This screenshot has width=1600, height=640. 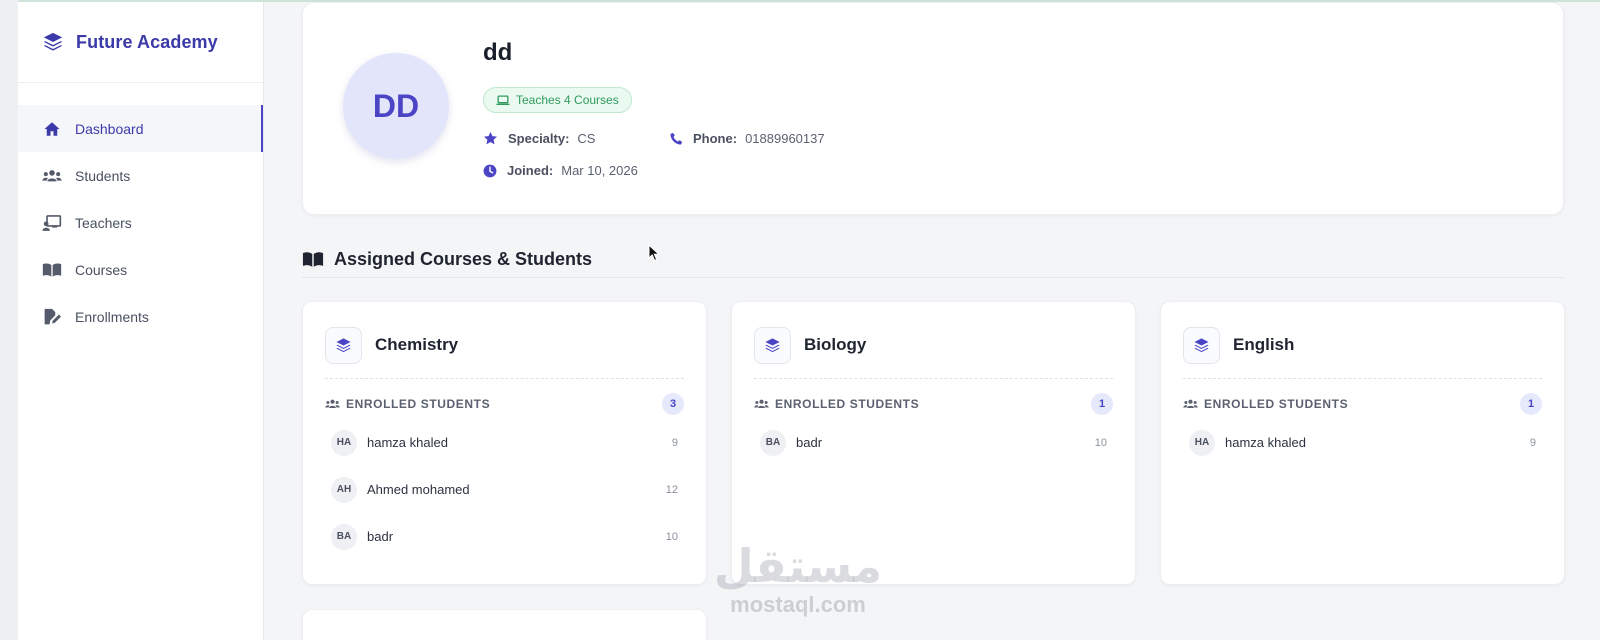 What do you see at coordinates (1362, 345) in the screenshot?
I see `course-header: English` at bounding box center [1362, 345].